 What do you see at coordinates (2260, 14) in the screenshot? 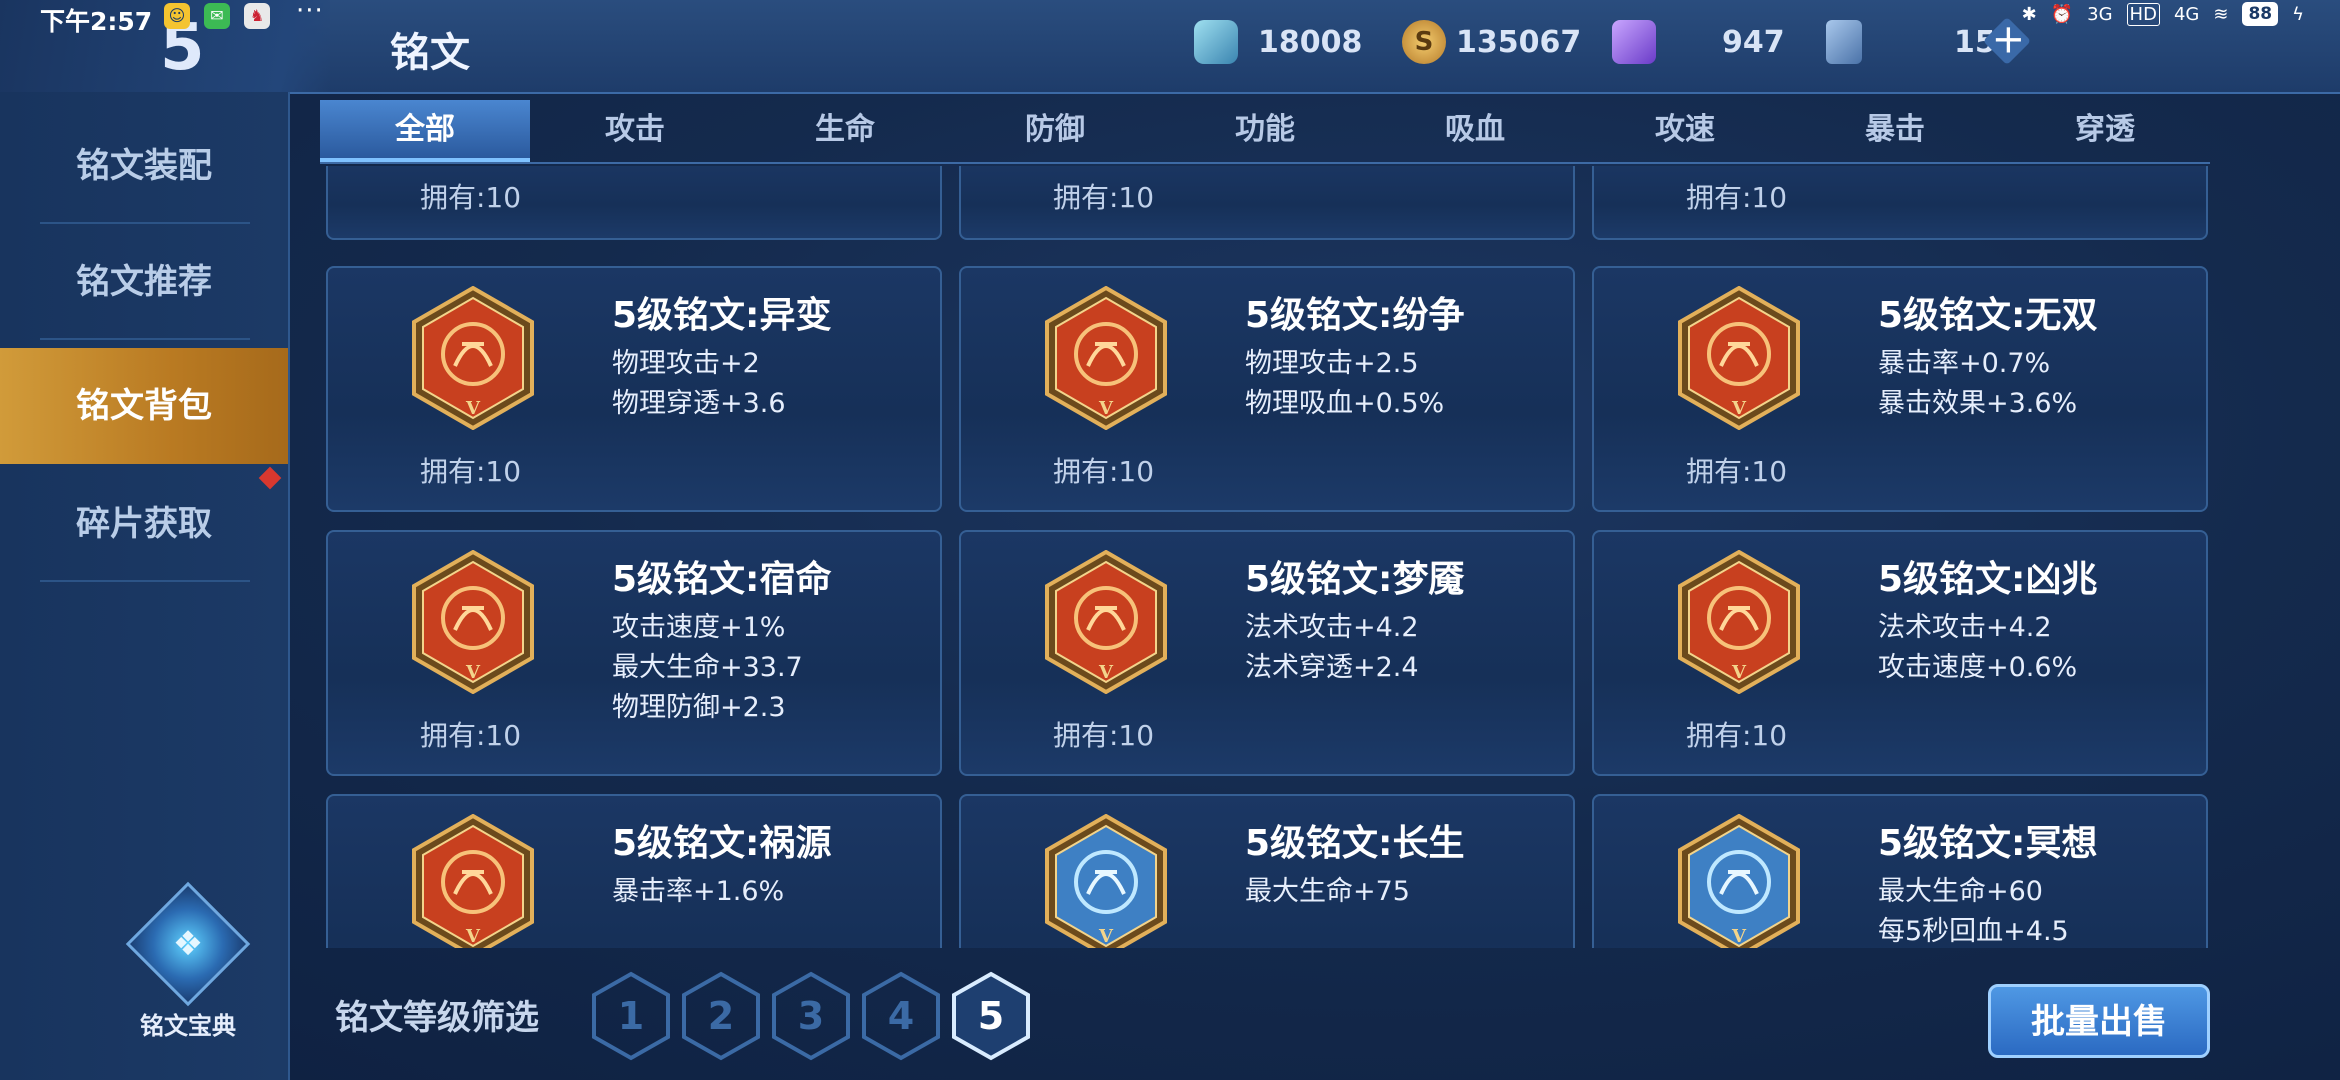
I see `battery-indicator: 88` at bounding box center [2260, 14].